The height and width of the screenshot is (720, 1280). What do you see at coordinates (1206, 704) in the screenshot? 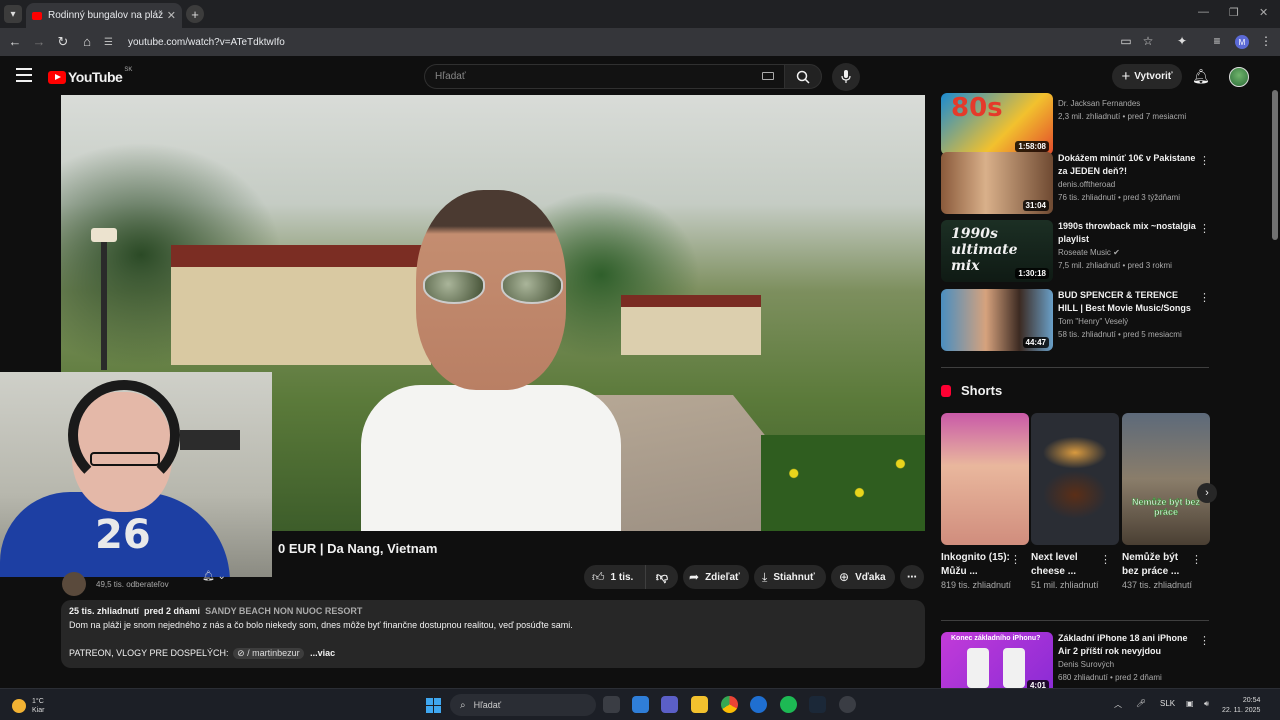
I see `volume-icon: 🔊︎` at bounding box center [1206, 704].